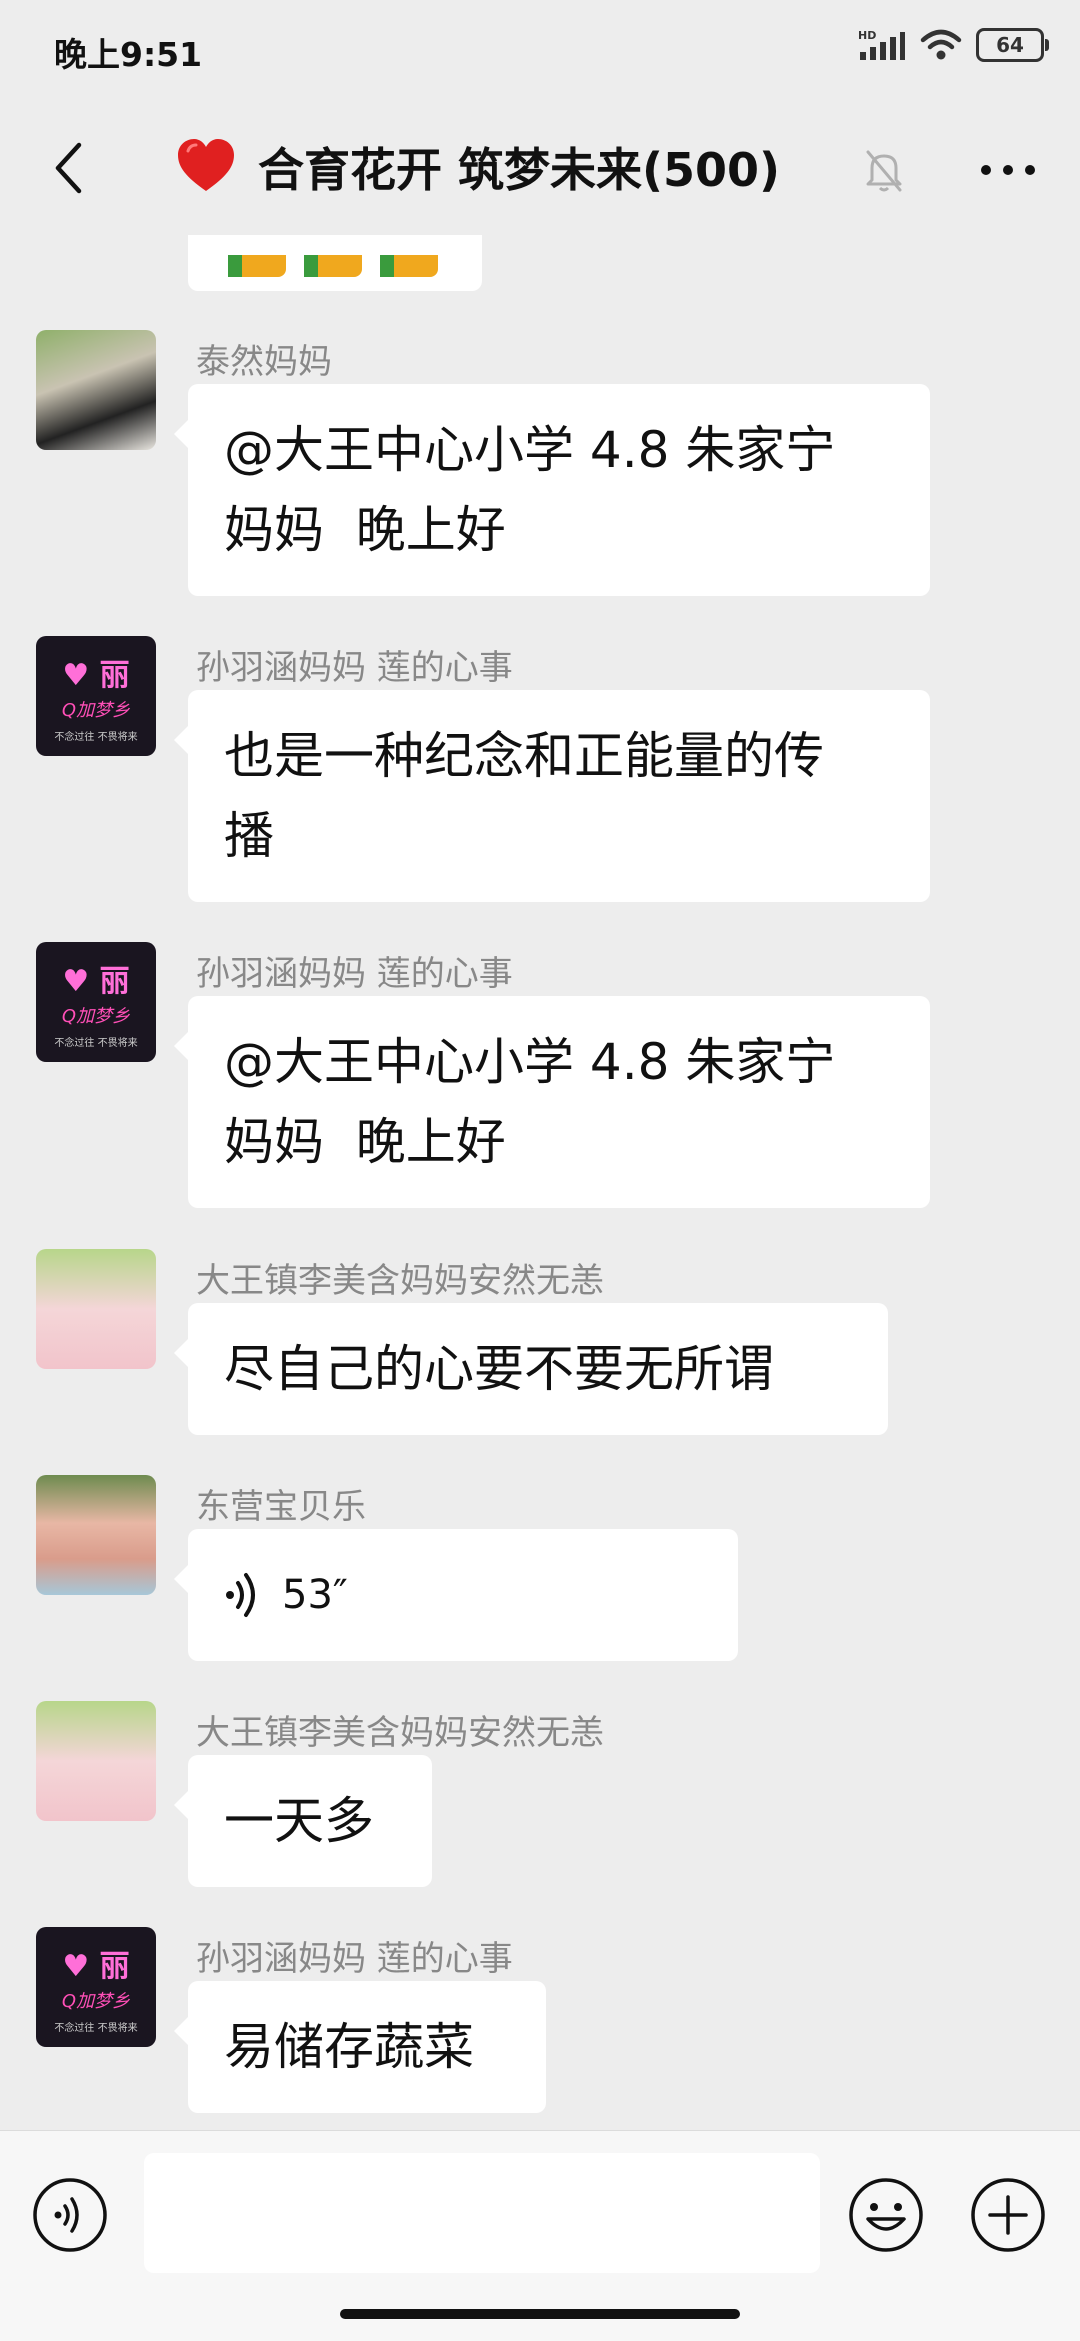 This screenshot has height=2341, width=1080. Describe the element at coordinates (264, 362) in the screenshot. I see `sender-name: 泰然妈妈` at that location.